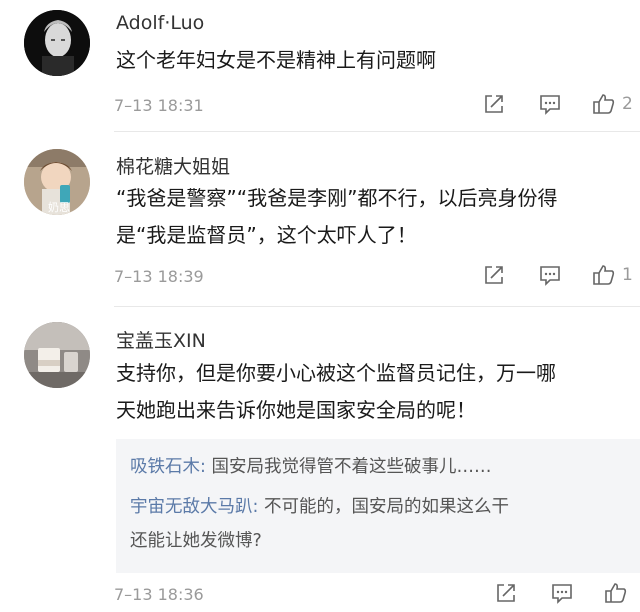  I want to click on comment-text-line: 支持你，但是你要小心被这个监督员记住，万一哪, so click(336, 373).